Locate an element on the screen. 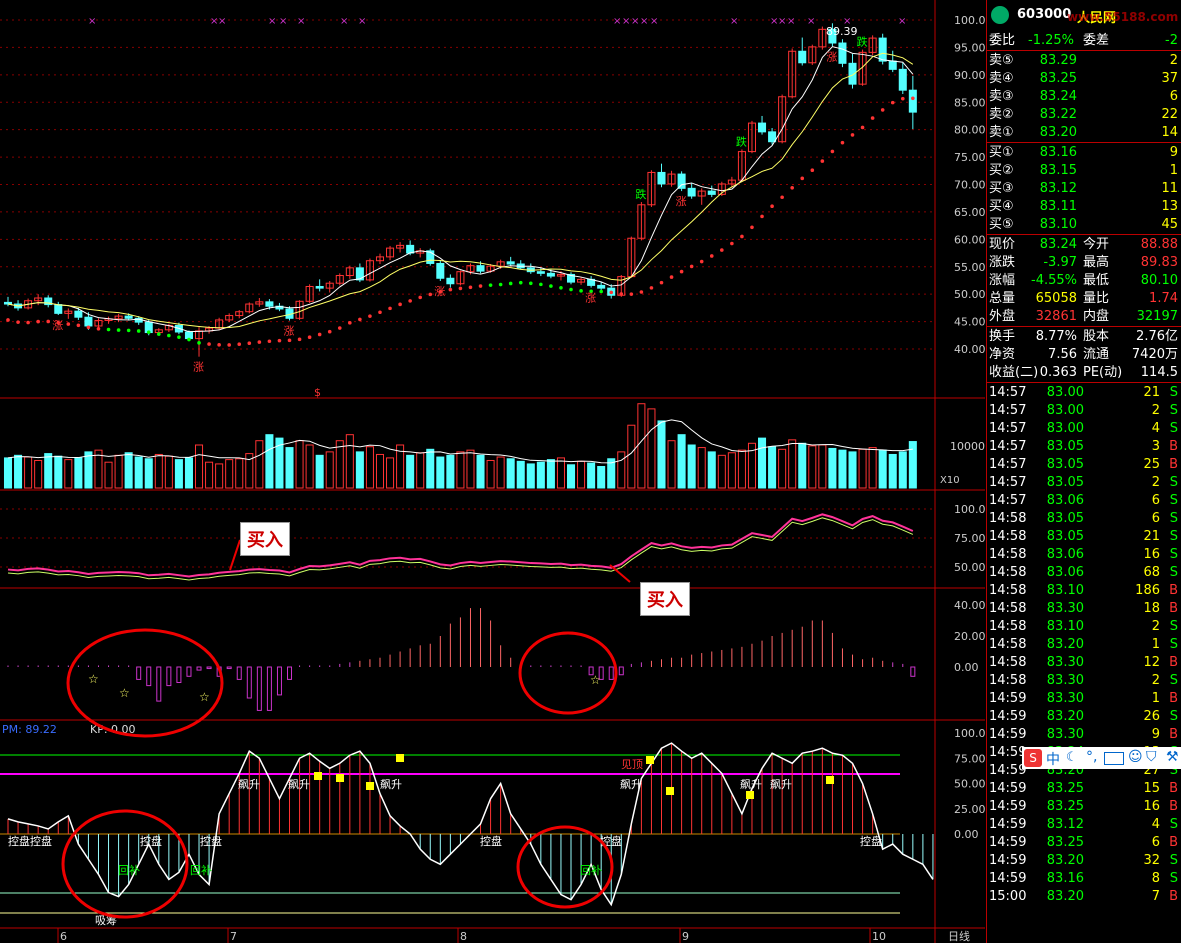 The image size is (1181, 943). volume-panel is located at coordinates (460, 446).